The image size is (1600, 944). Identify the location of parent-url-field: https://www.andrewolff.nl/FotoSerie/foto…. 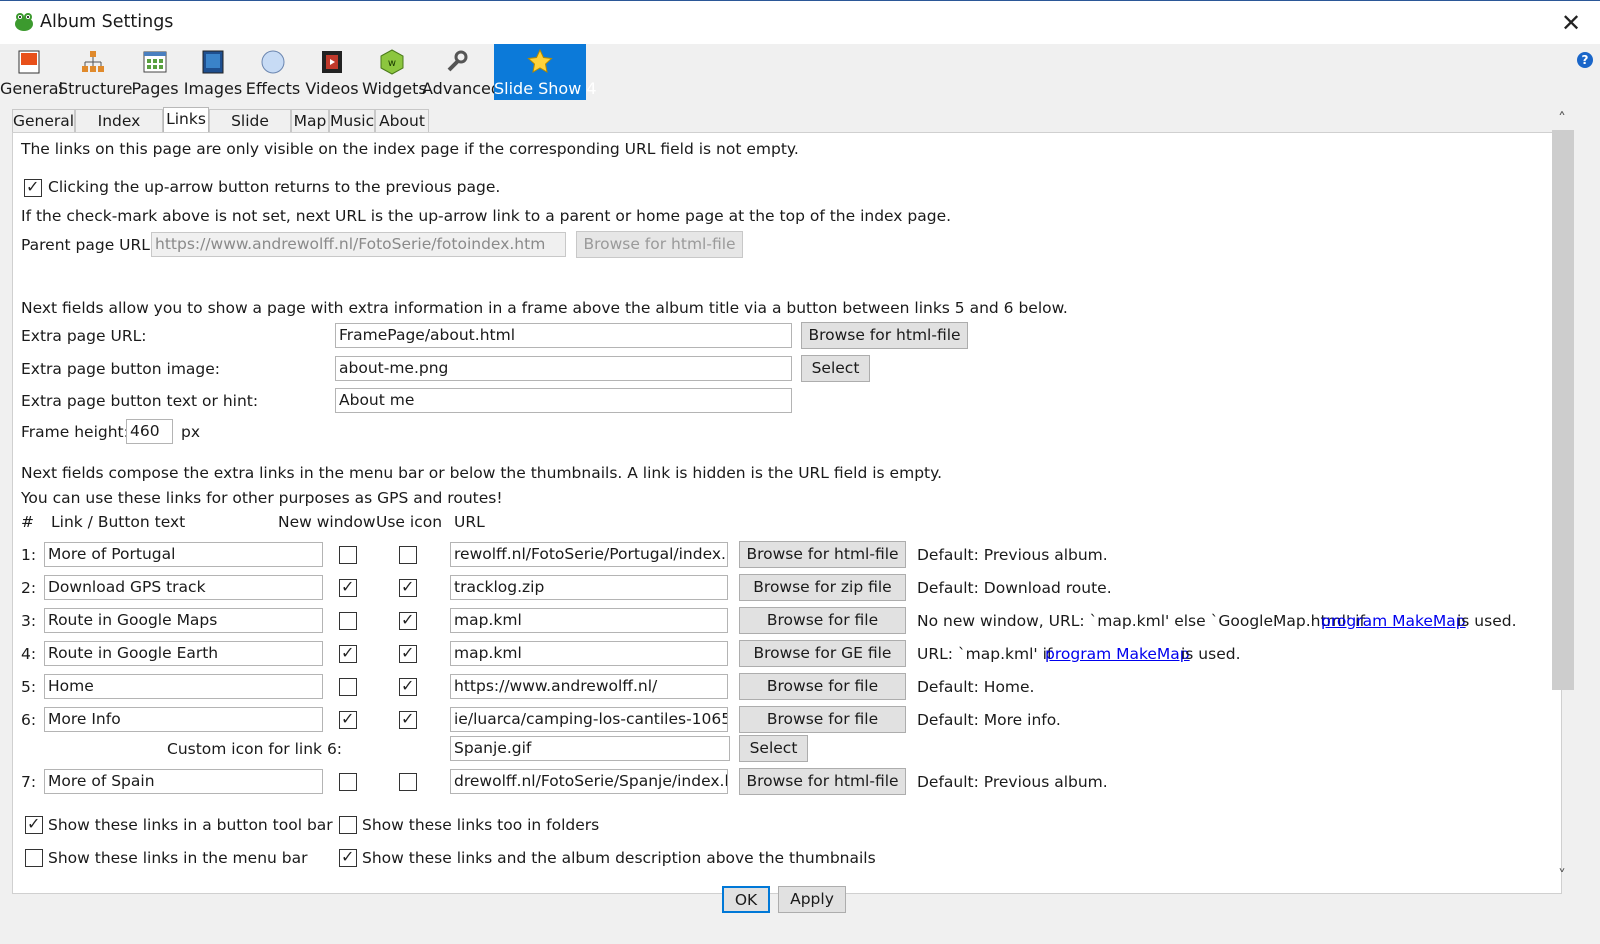
(358, 244).